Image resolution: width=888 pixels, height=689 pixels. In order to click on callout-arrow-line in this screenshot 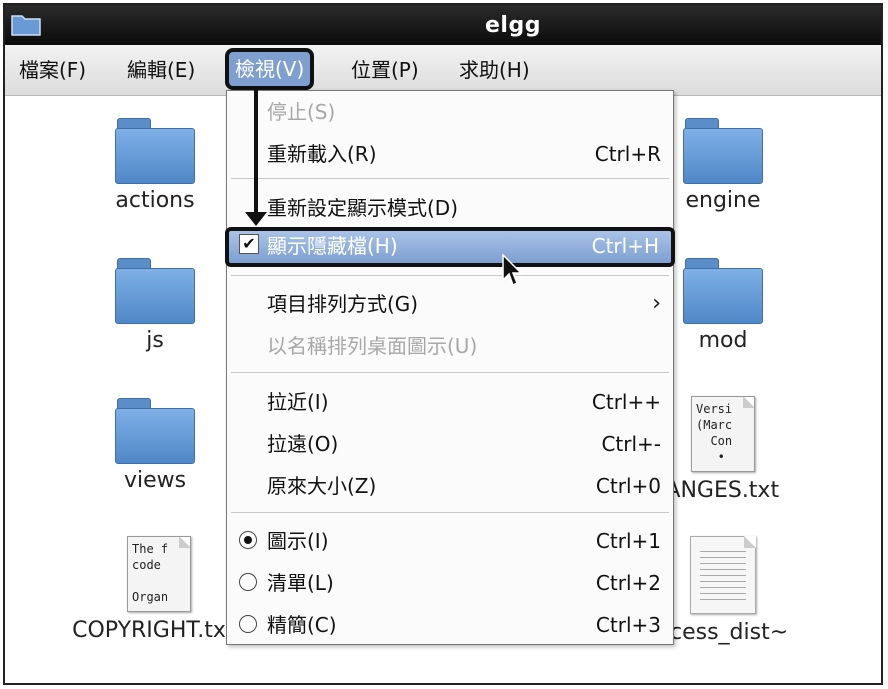, I will do `click(256, 154)`.